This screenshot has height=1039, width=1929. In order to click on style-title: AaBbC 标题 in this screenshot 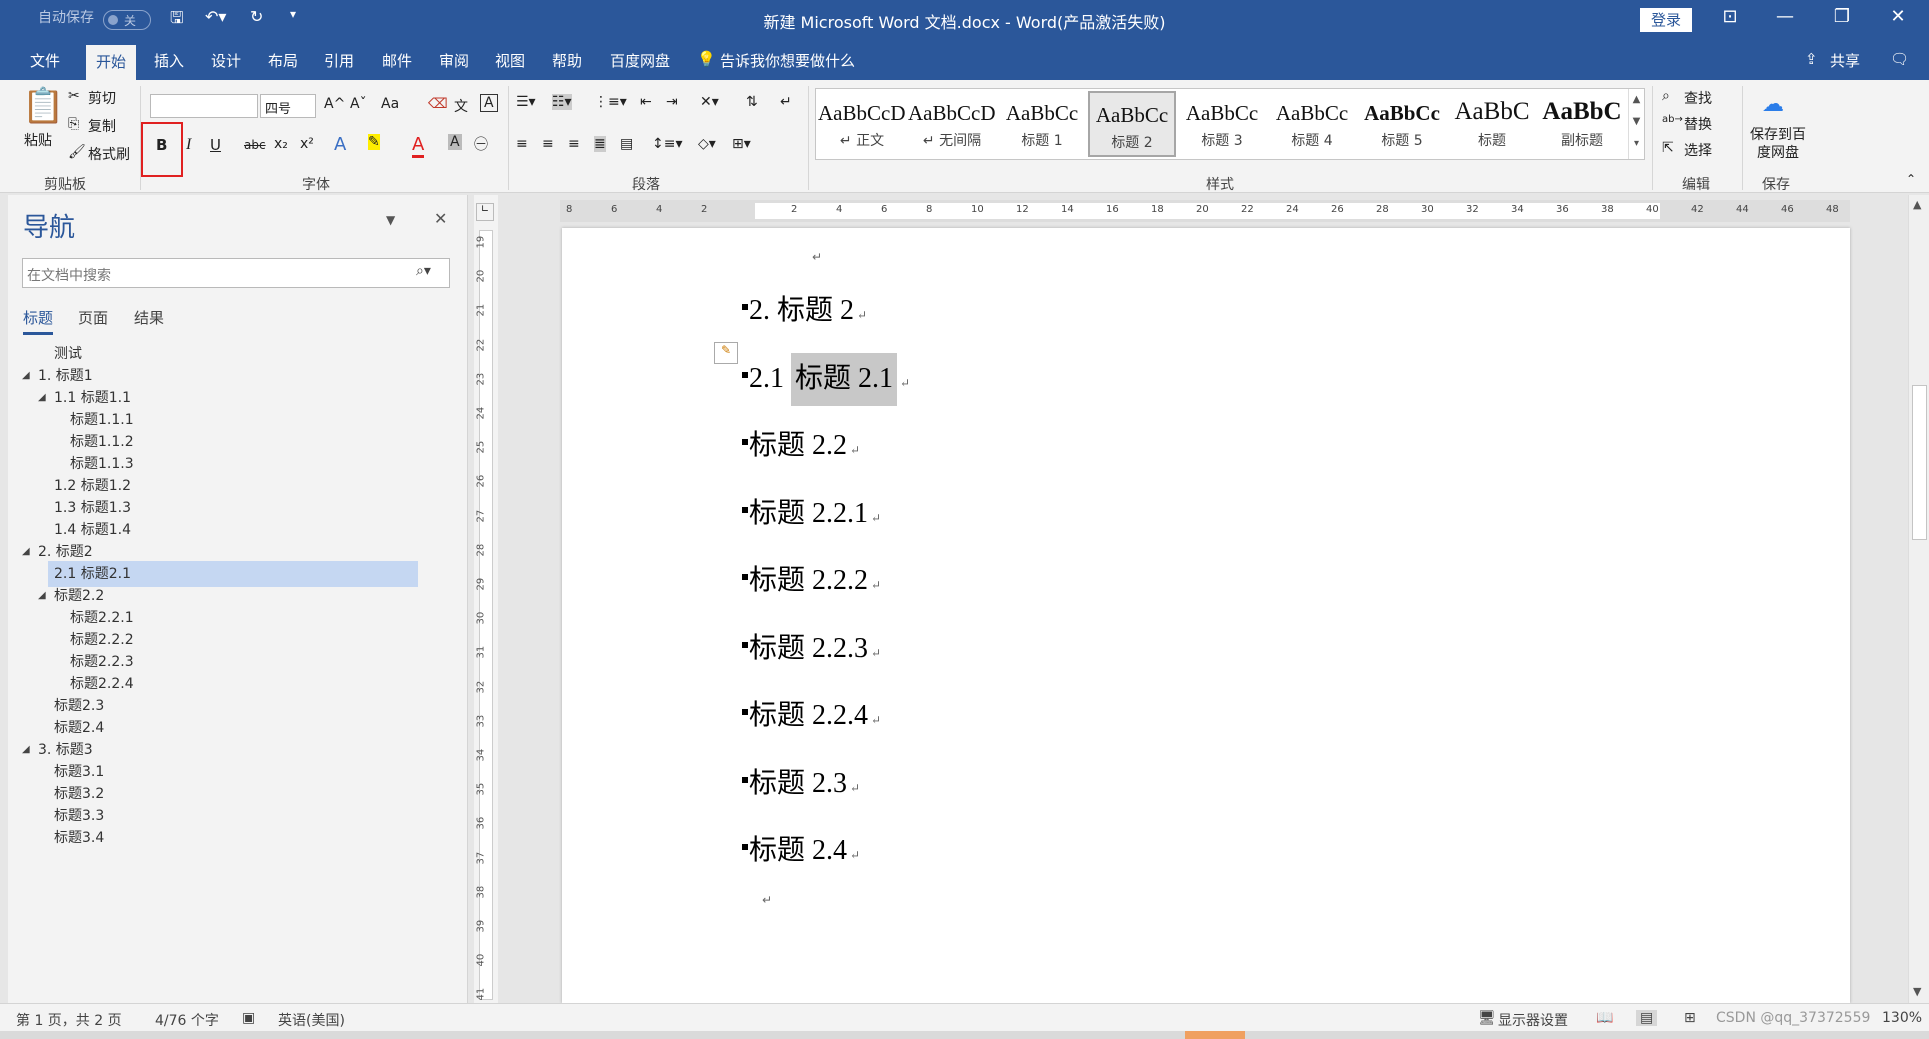, I will do `click(1492, 124)`.